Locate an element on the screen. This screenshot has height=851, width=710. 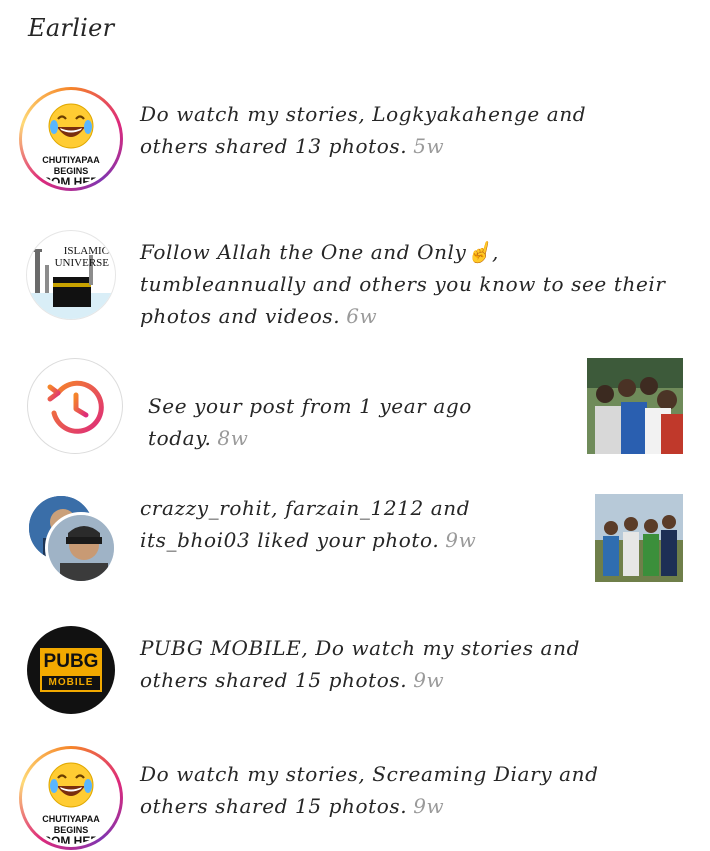
profile-photo is located at coordinates (81, 548).